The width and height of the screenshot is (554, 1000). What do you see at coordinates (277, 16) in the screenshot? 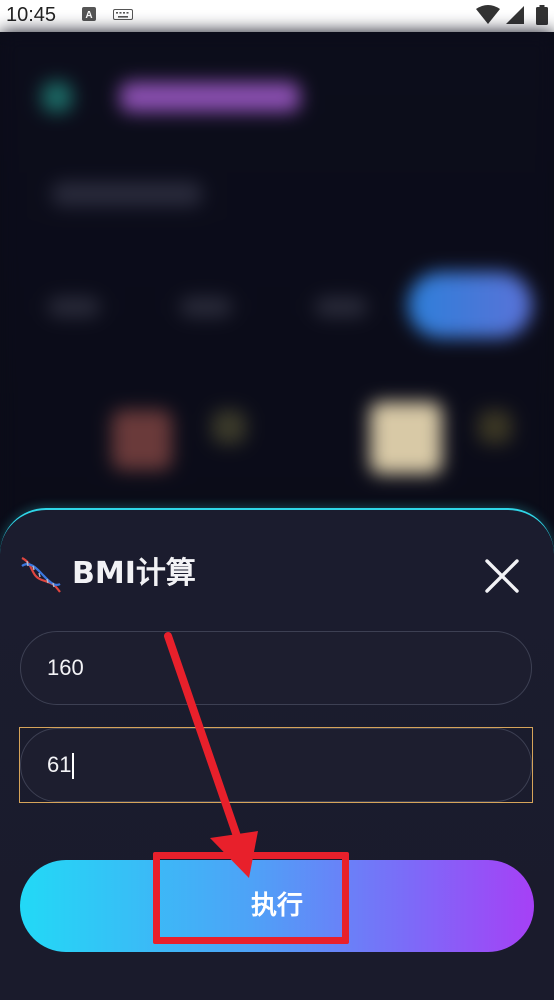
I see `status-bar: 10:45 A` at bounding box center [277, 16].